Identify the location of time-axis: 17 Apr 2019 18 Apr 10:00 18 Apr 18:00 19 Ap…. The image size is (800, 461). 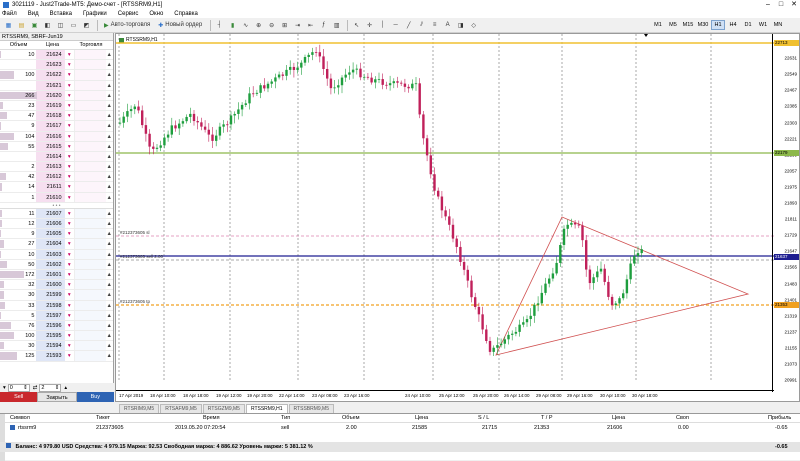
(445, 395).